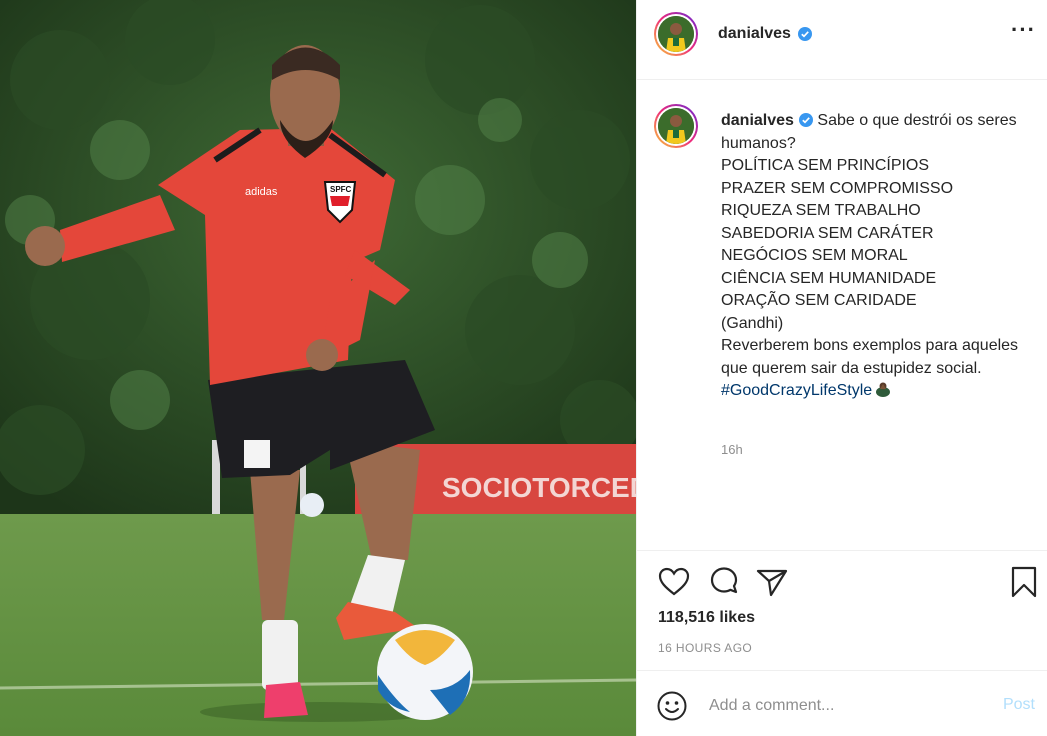 The width and height of the screenshot is (1047, 736). What do you see at coordinates (757, 120) in the screenshot?
I see `caption-username: danialves` at bounding box center [757, 120].